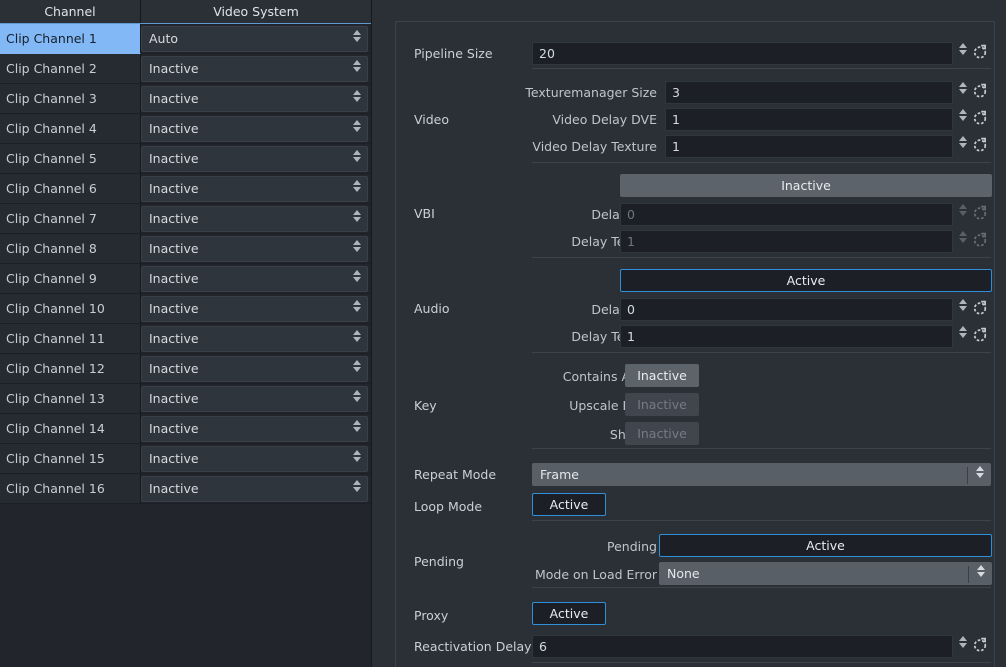 Image resolution: width=1006 pixels, height=667 pixels. I want to click on audio-delay-dve-spinner, so click(962, 309).